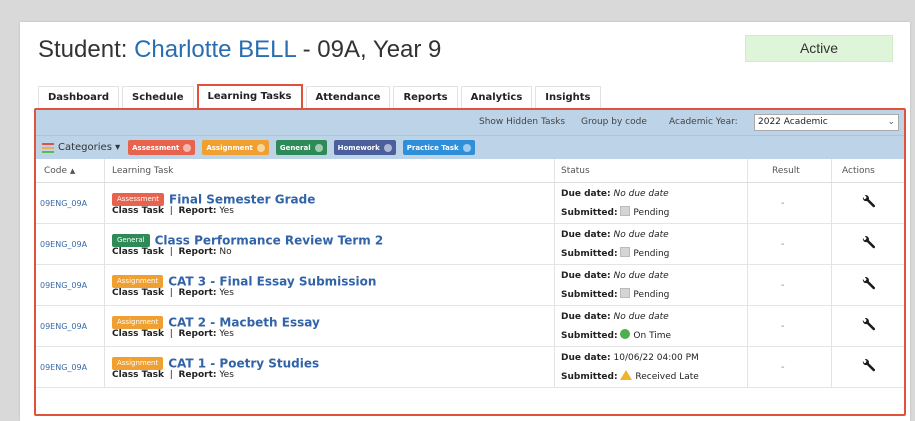  Describe the element at coordinates (819, 48) in the screenshot. I see `status-badge: Active` at that location.